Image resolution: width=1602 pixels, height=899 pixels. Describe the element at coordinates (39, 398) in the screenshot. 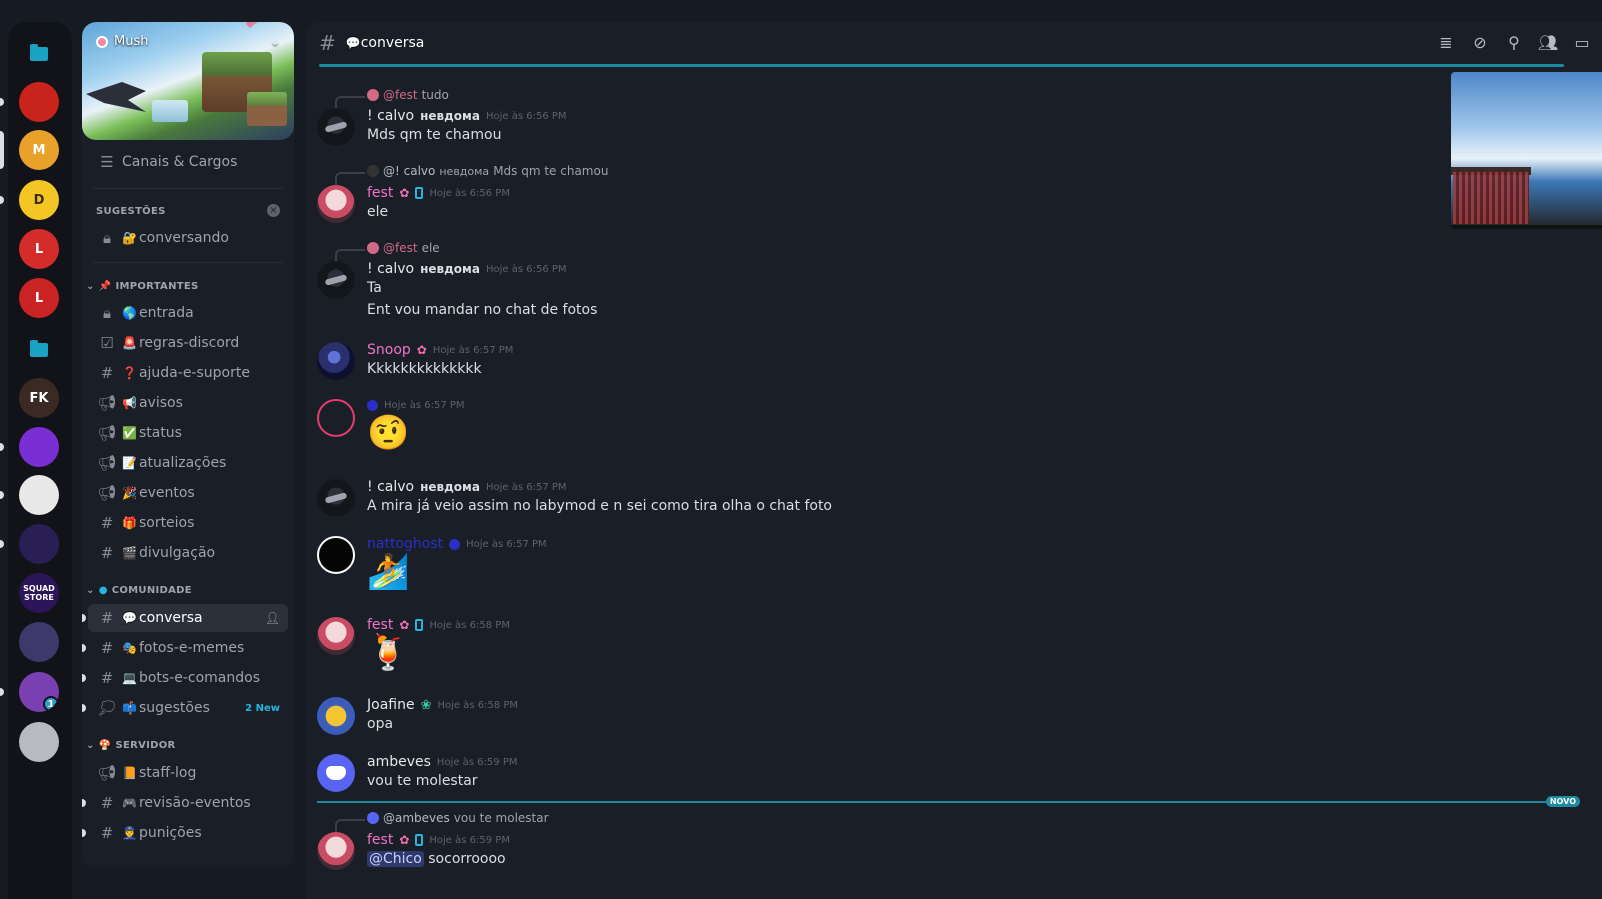

I see `server-icon-fk: FK` at that location.